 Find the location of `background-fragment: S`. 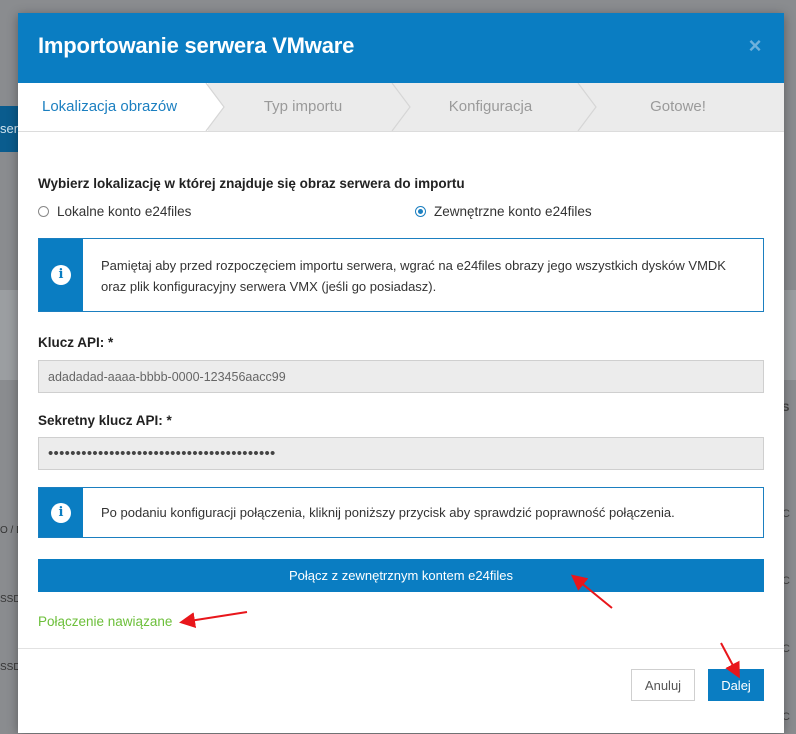

background-fragment: S is located at coordinates (786, 408).